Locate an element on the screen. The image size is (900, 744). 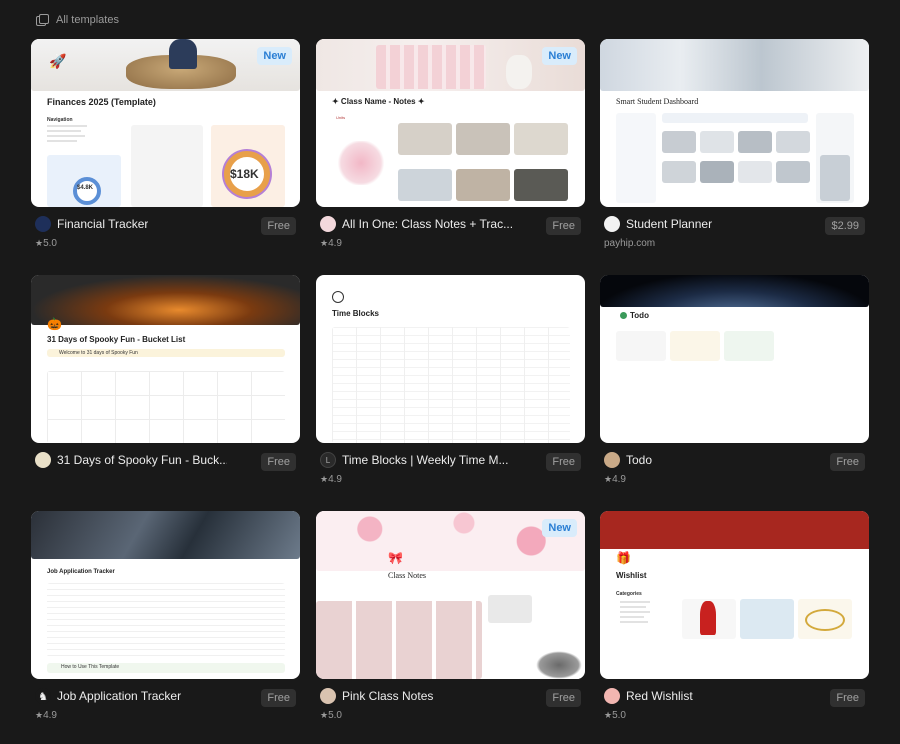
earth-cover is located at coordinates (734, 291).